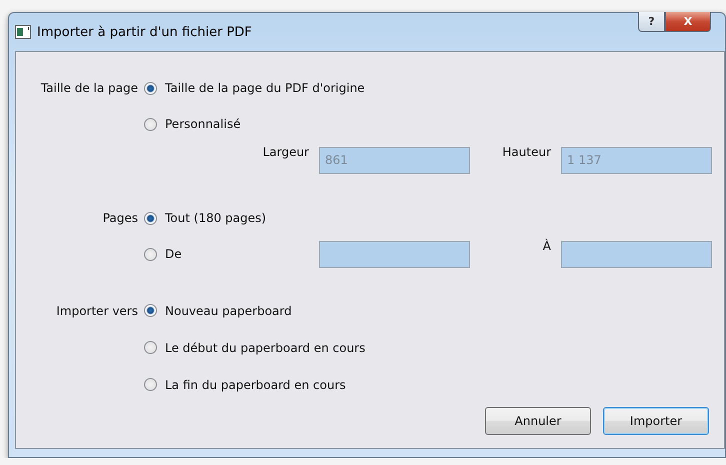 The image size is (726, 465). Describe the element at coordinates (254, 88) in the screenshot. I see `radio-option: Taille de la page du PDF d'origine` at that location.